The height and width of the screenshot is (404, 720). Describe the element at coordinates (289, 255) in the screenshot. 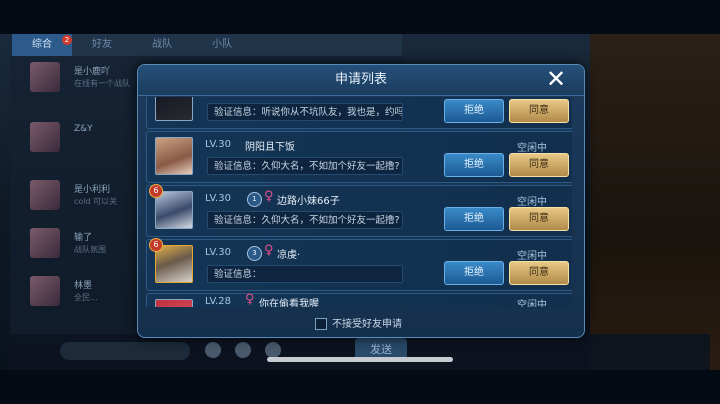

I see `player-name: 凉虔·` at that location.